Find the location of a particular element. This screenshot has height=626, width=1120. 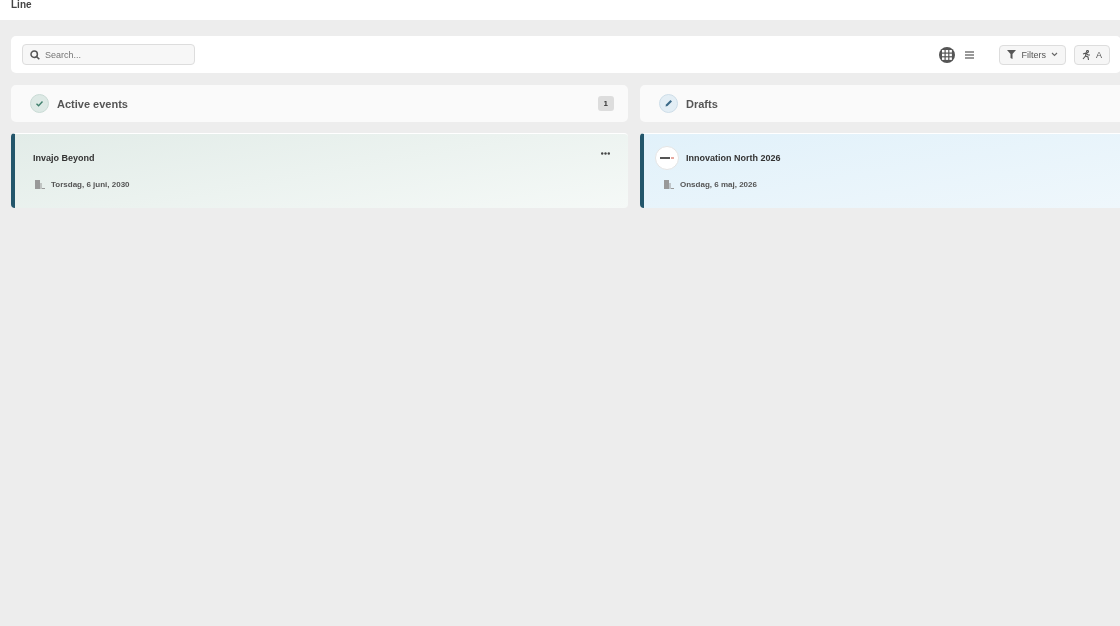

column-title: Drafts is located at coordinates (702, 103).